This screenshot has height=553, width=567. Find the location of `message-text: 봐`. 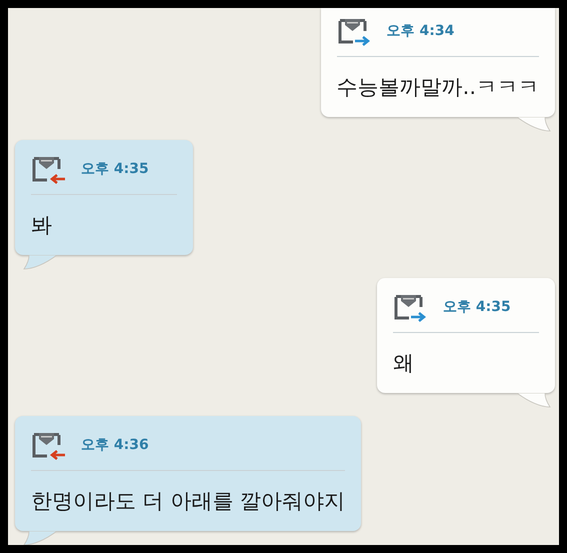

message-text: 봐 is located at coordinates (42, 225).